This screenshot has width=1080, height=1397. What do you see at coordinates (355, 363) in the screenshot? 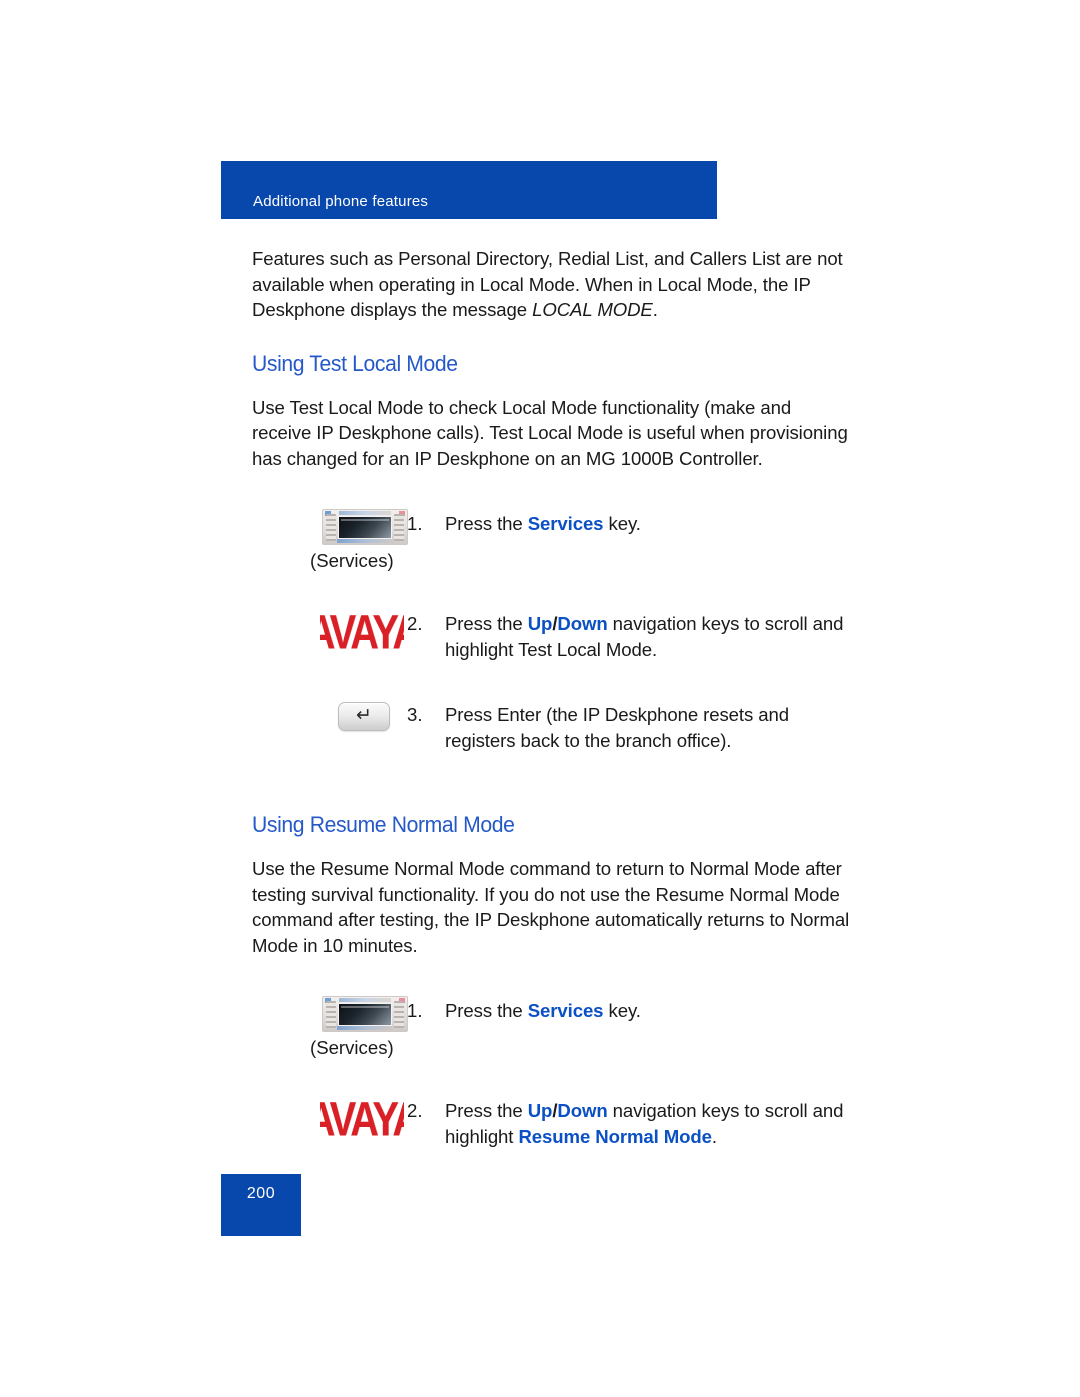
I see `section-heading-test-local-mode: Using Test Local Mode` at bounding box center [355, 363].